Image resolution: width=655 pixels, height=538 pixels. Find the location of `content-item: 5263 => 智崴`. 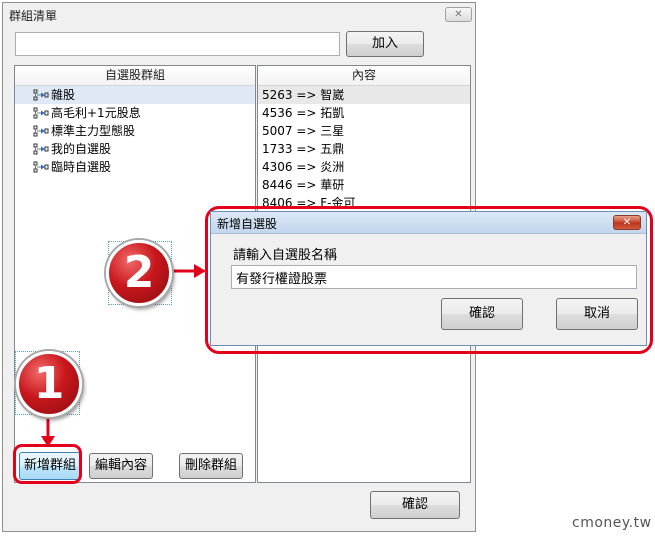

content-item: 5263 => 智崴 is located at coordinates (364, 95).